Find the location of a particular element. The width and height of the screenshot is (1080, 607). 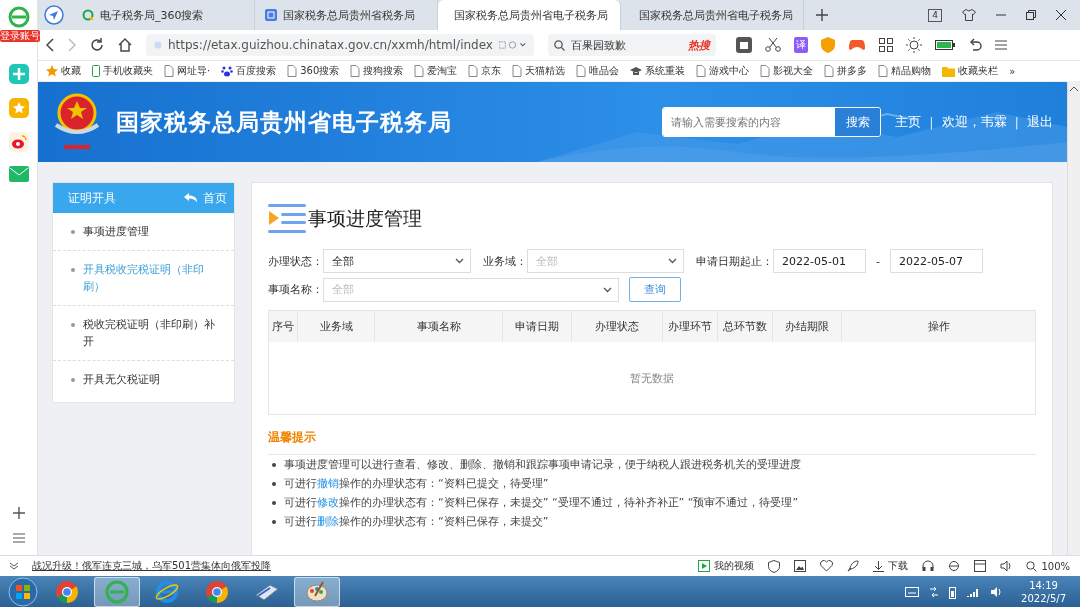

bookmark: 天猫精选 is located at coordinates (539, 71).